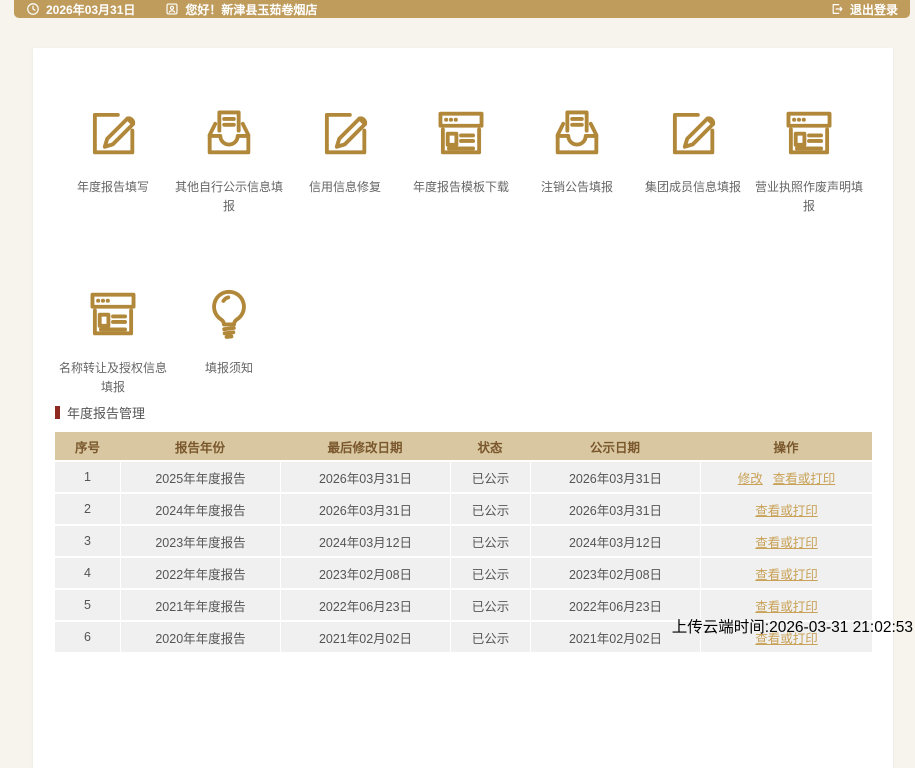 The image size is (915, 768). I want to click on cell-no: 5, so click(87, 605).